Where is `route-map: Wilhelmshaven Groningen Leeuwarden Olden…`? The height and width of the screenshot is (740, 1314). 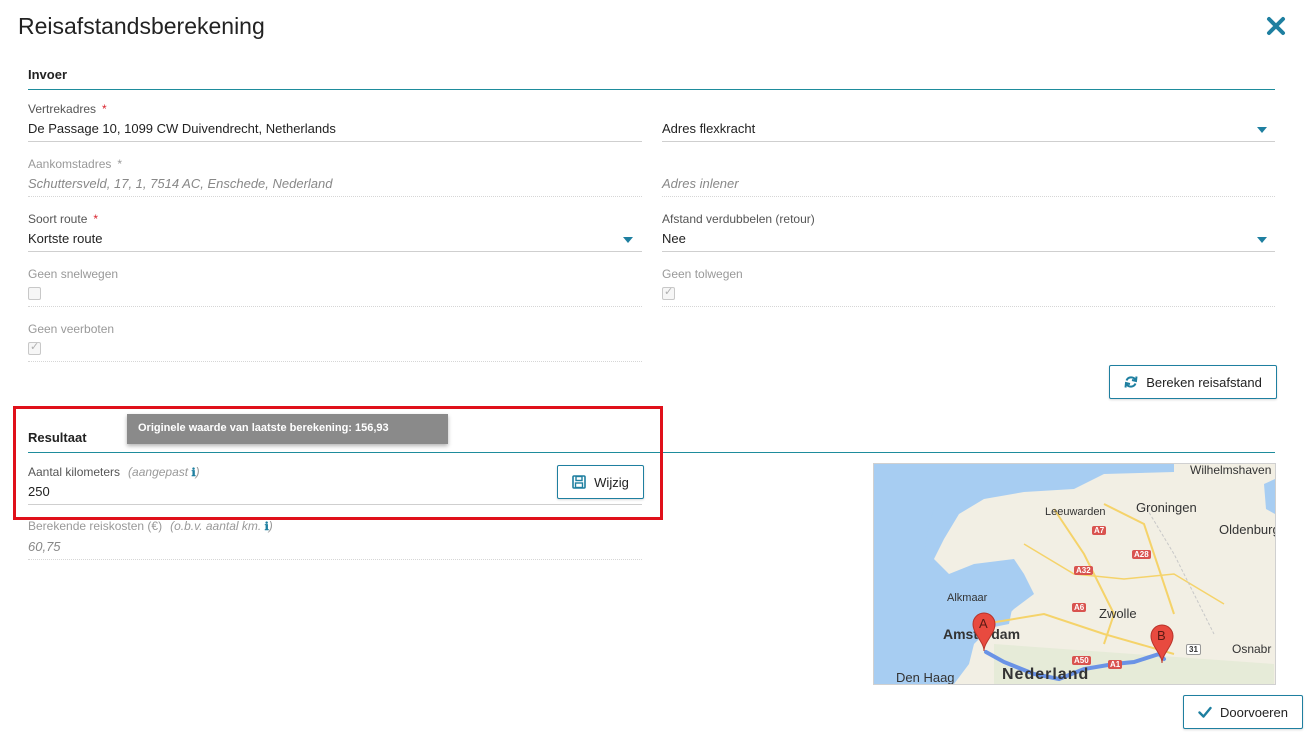
route-map: Wilhelmshaven Groningen Leeuwarden Olden… is located at coordinates (1074, 574).